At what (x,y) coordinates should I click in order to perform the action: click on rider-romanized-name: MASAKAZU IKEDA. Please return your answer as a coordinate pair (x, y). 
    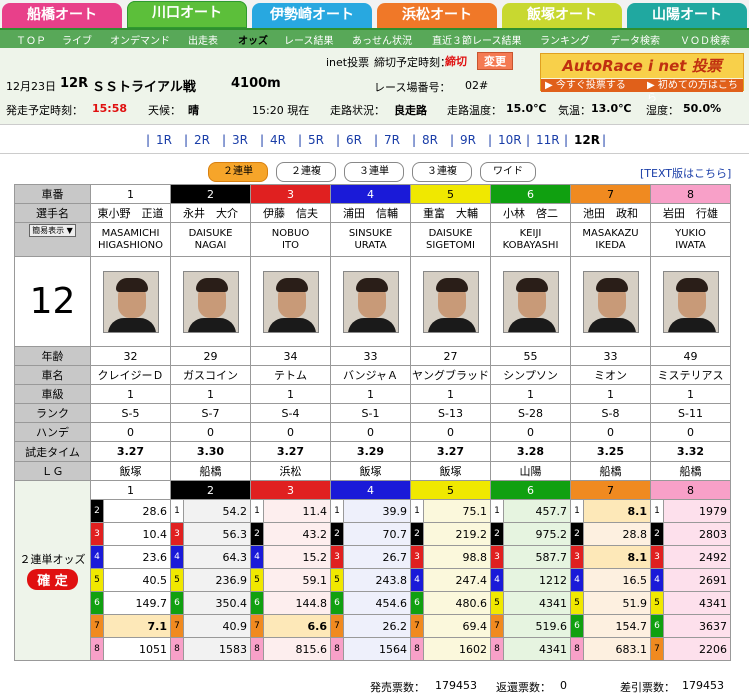
    Looking at the image, I should click on (610, 239).